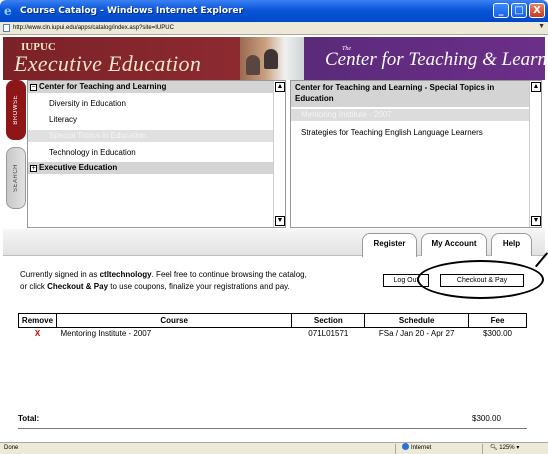 Image resolution: width=548 pixels, height=454 pixels. Describe the element at coordinates (29, 418) in the screenshot. I see `total-label: Total:` at that location.